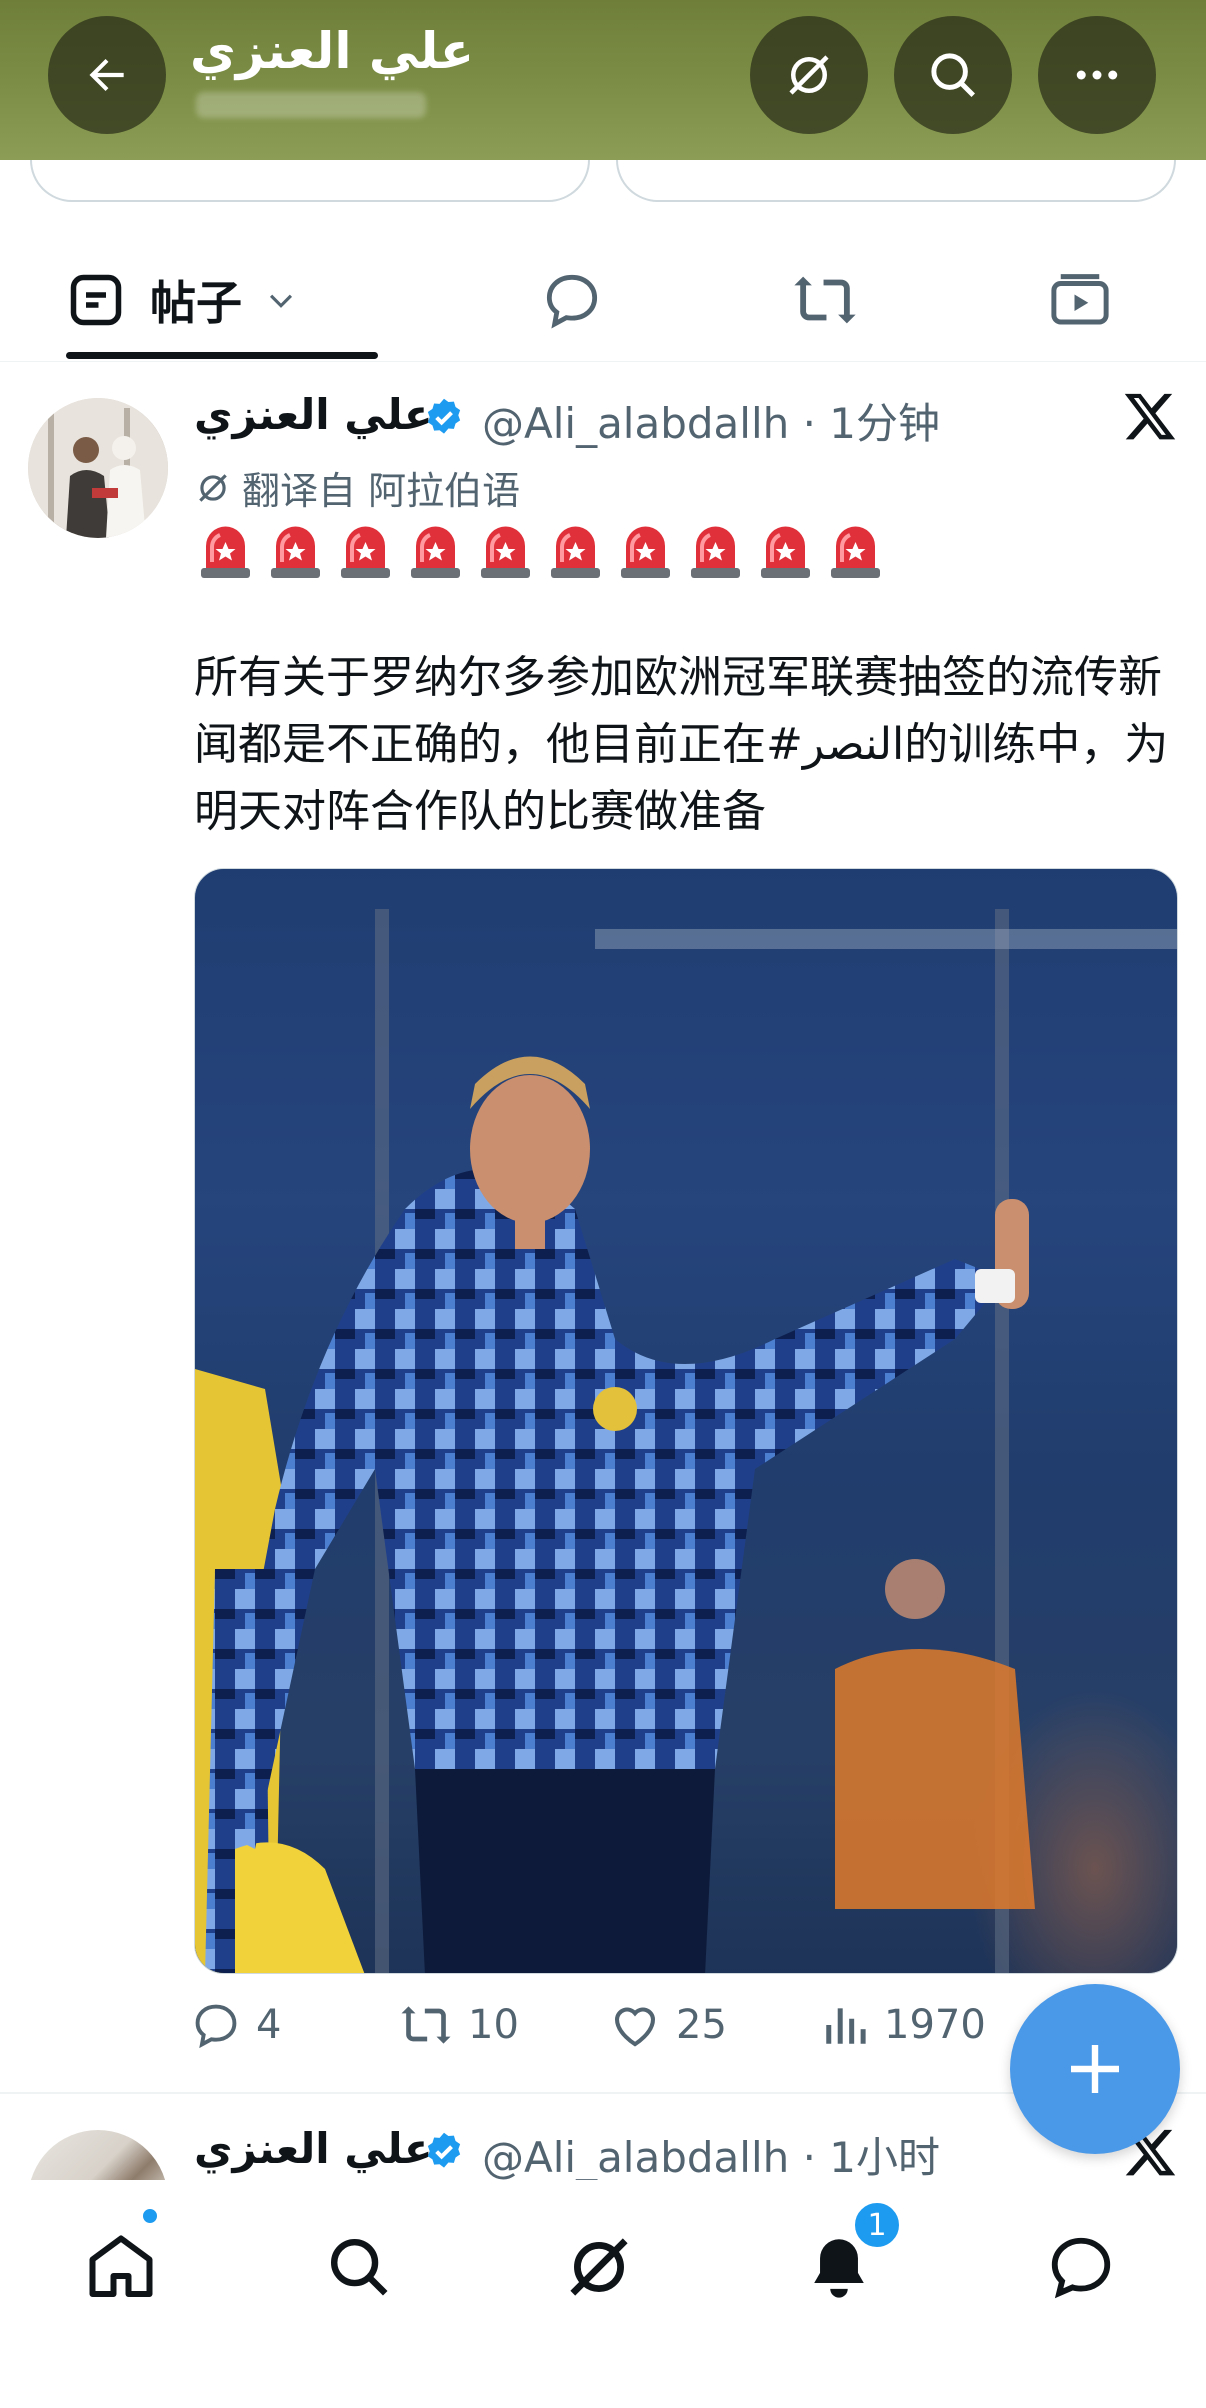  I want to click on tab-selected-indicator, so click(222, 355).